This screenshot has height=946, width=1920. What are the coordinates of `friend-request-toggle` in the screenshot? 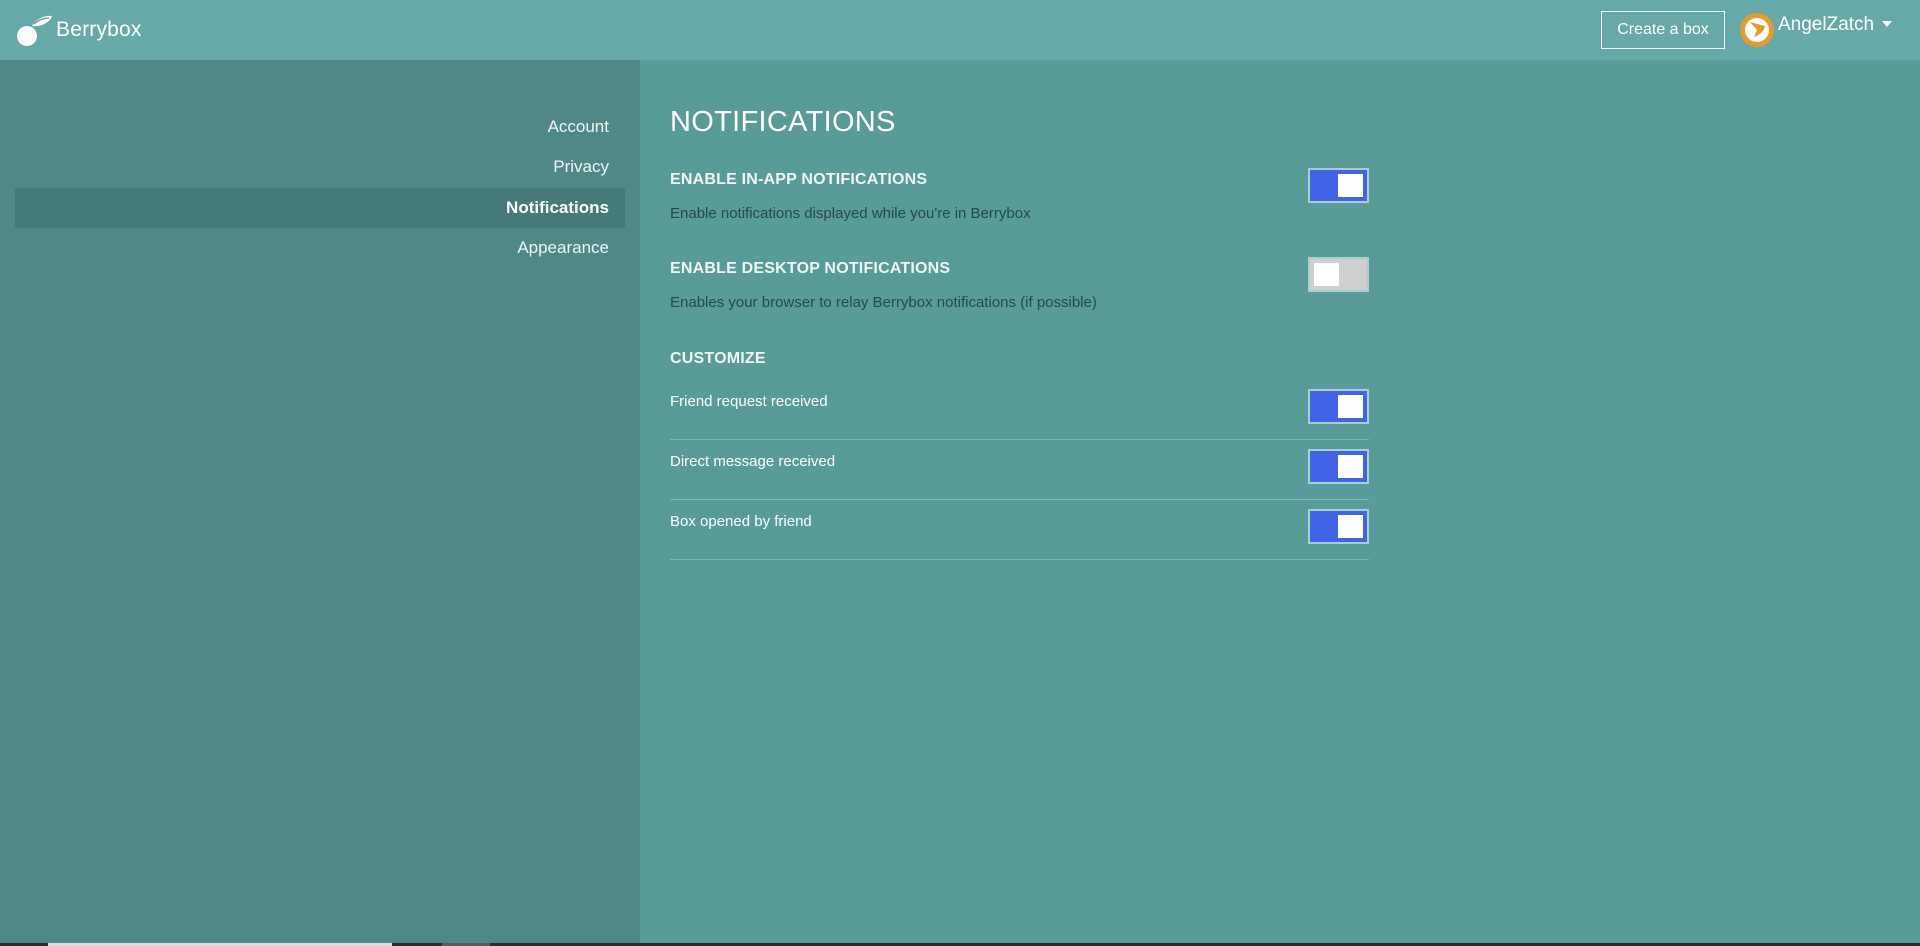 It's located at (1338, 406).